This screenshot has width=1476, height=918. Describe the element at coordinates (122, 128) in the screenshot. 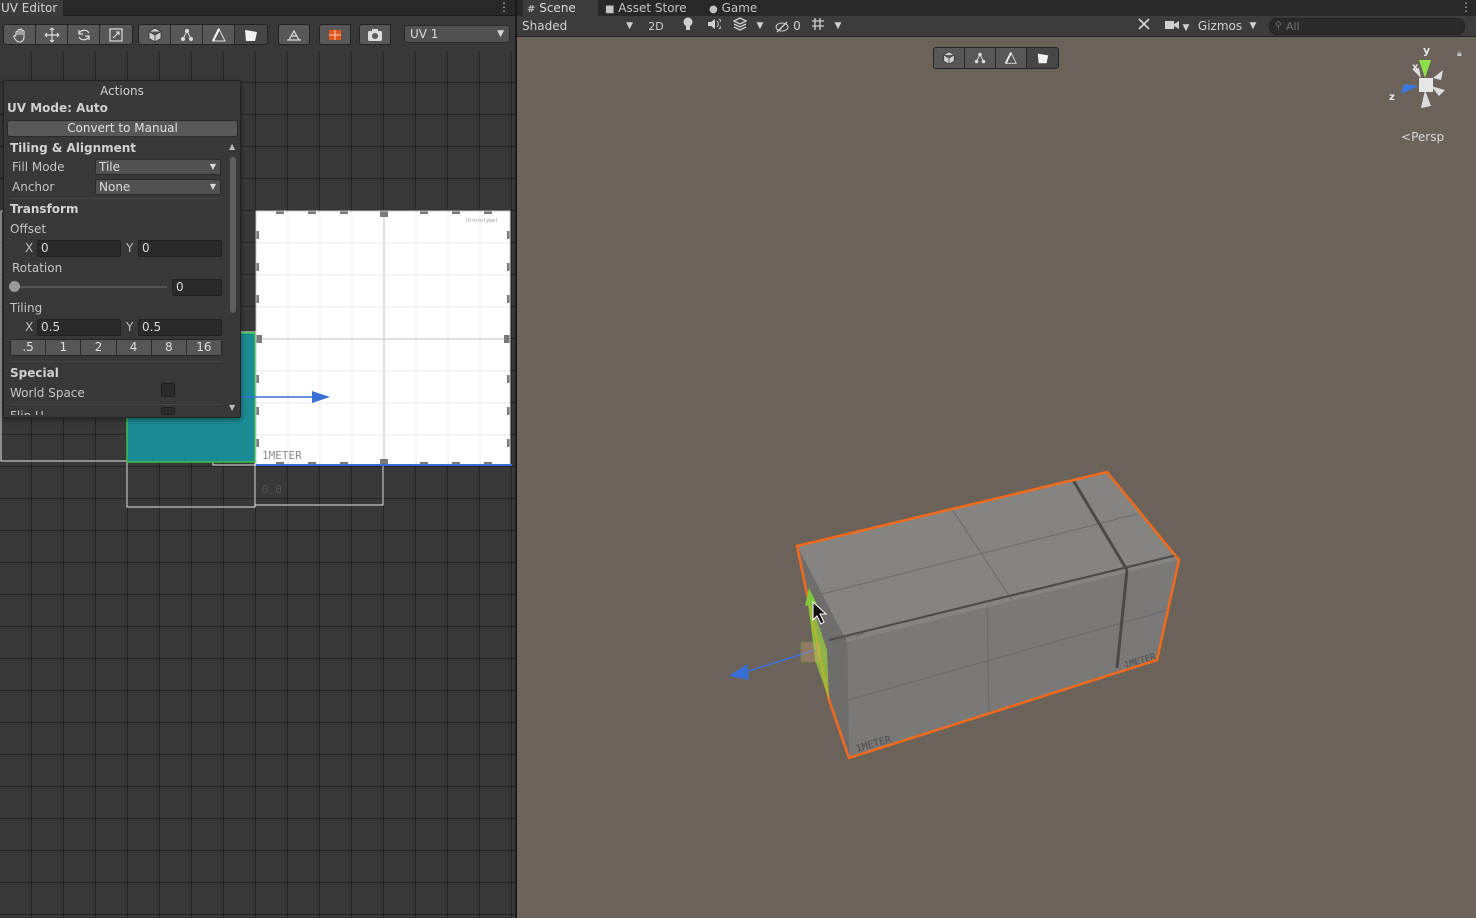

I see `convert-to-manual-button: Convert to Manual` at that location.